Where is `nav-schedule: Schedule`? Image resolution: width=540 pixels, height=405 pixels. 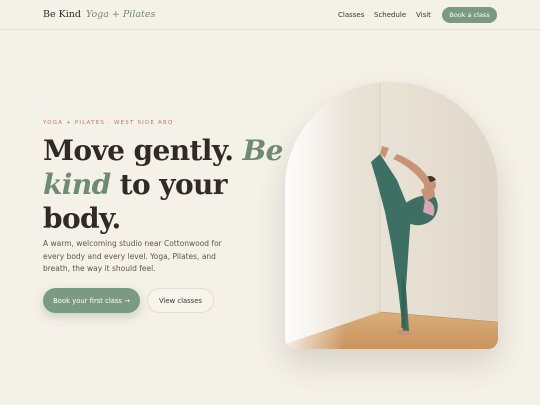
nav-schedule: Schedule is located at coordinates (390, 15).